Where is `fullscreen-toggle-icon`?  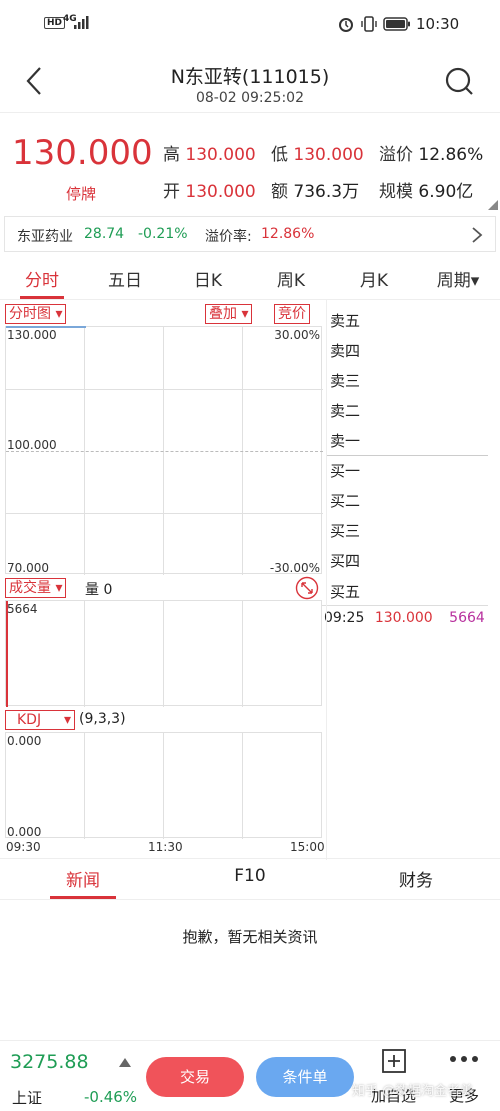 fullscreen-toggle-icon is located at coordinates (307, 588).